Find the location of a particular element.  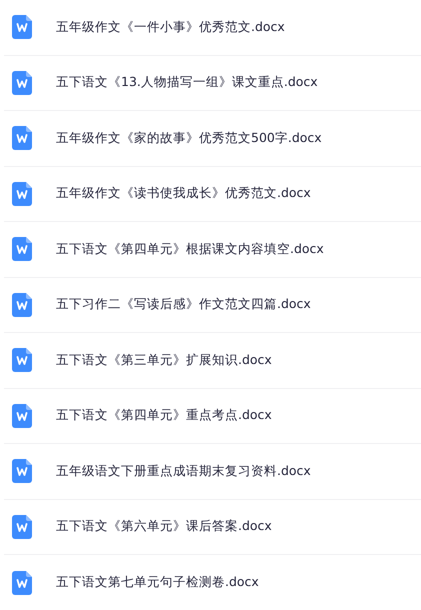

file-name: 五年级作文《一件小事》优秀范文.docx is located at coordinates (170, 27).